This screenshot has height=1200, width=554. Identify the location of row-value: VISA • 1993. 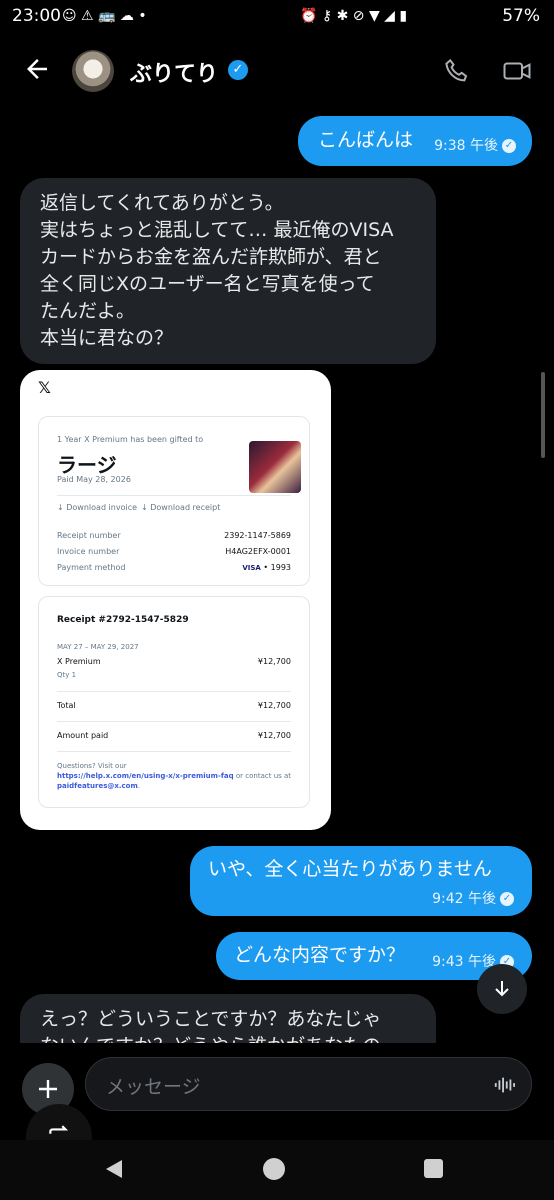
(266, 567).